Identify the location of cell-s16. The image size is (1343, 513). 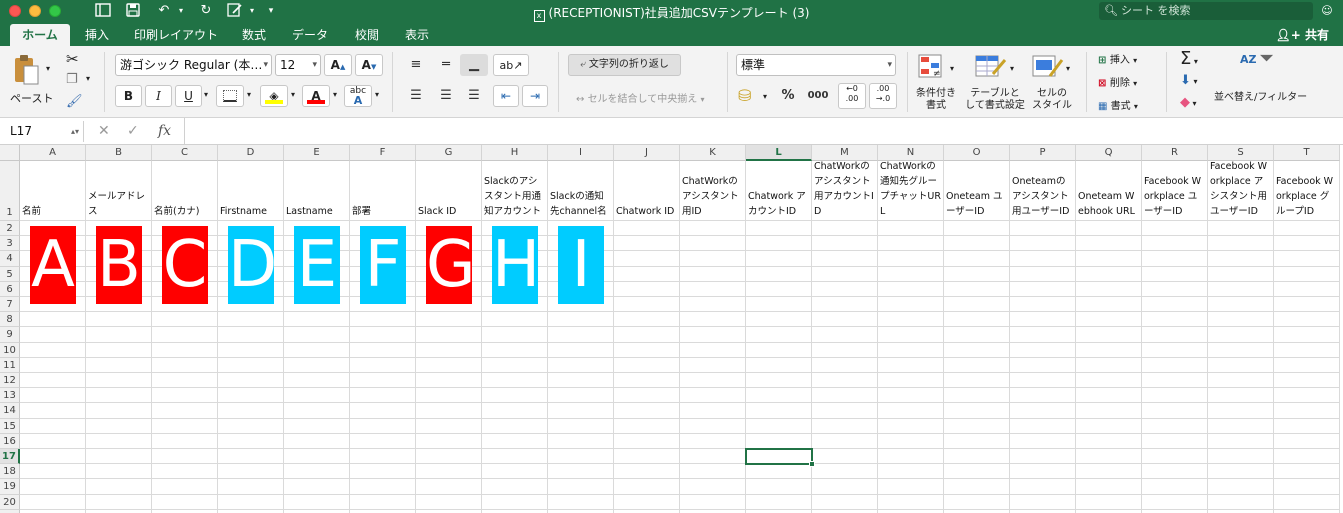
(1241, 441).